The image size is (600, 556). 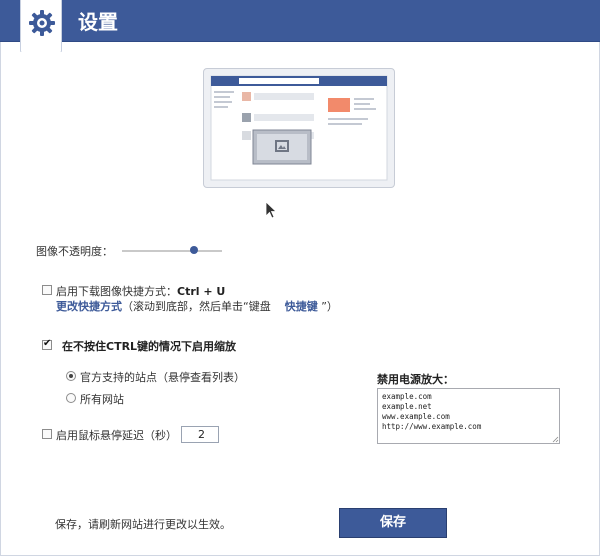 I want to click on radio-supported-sites-label: 官方支持的站点（悬停查看列表）, so click(x=162, y=377).